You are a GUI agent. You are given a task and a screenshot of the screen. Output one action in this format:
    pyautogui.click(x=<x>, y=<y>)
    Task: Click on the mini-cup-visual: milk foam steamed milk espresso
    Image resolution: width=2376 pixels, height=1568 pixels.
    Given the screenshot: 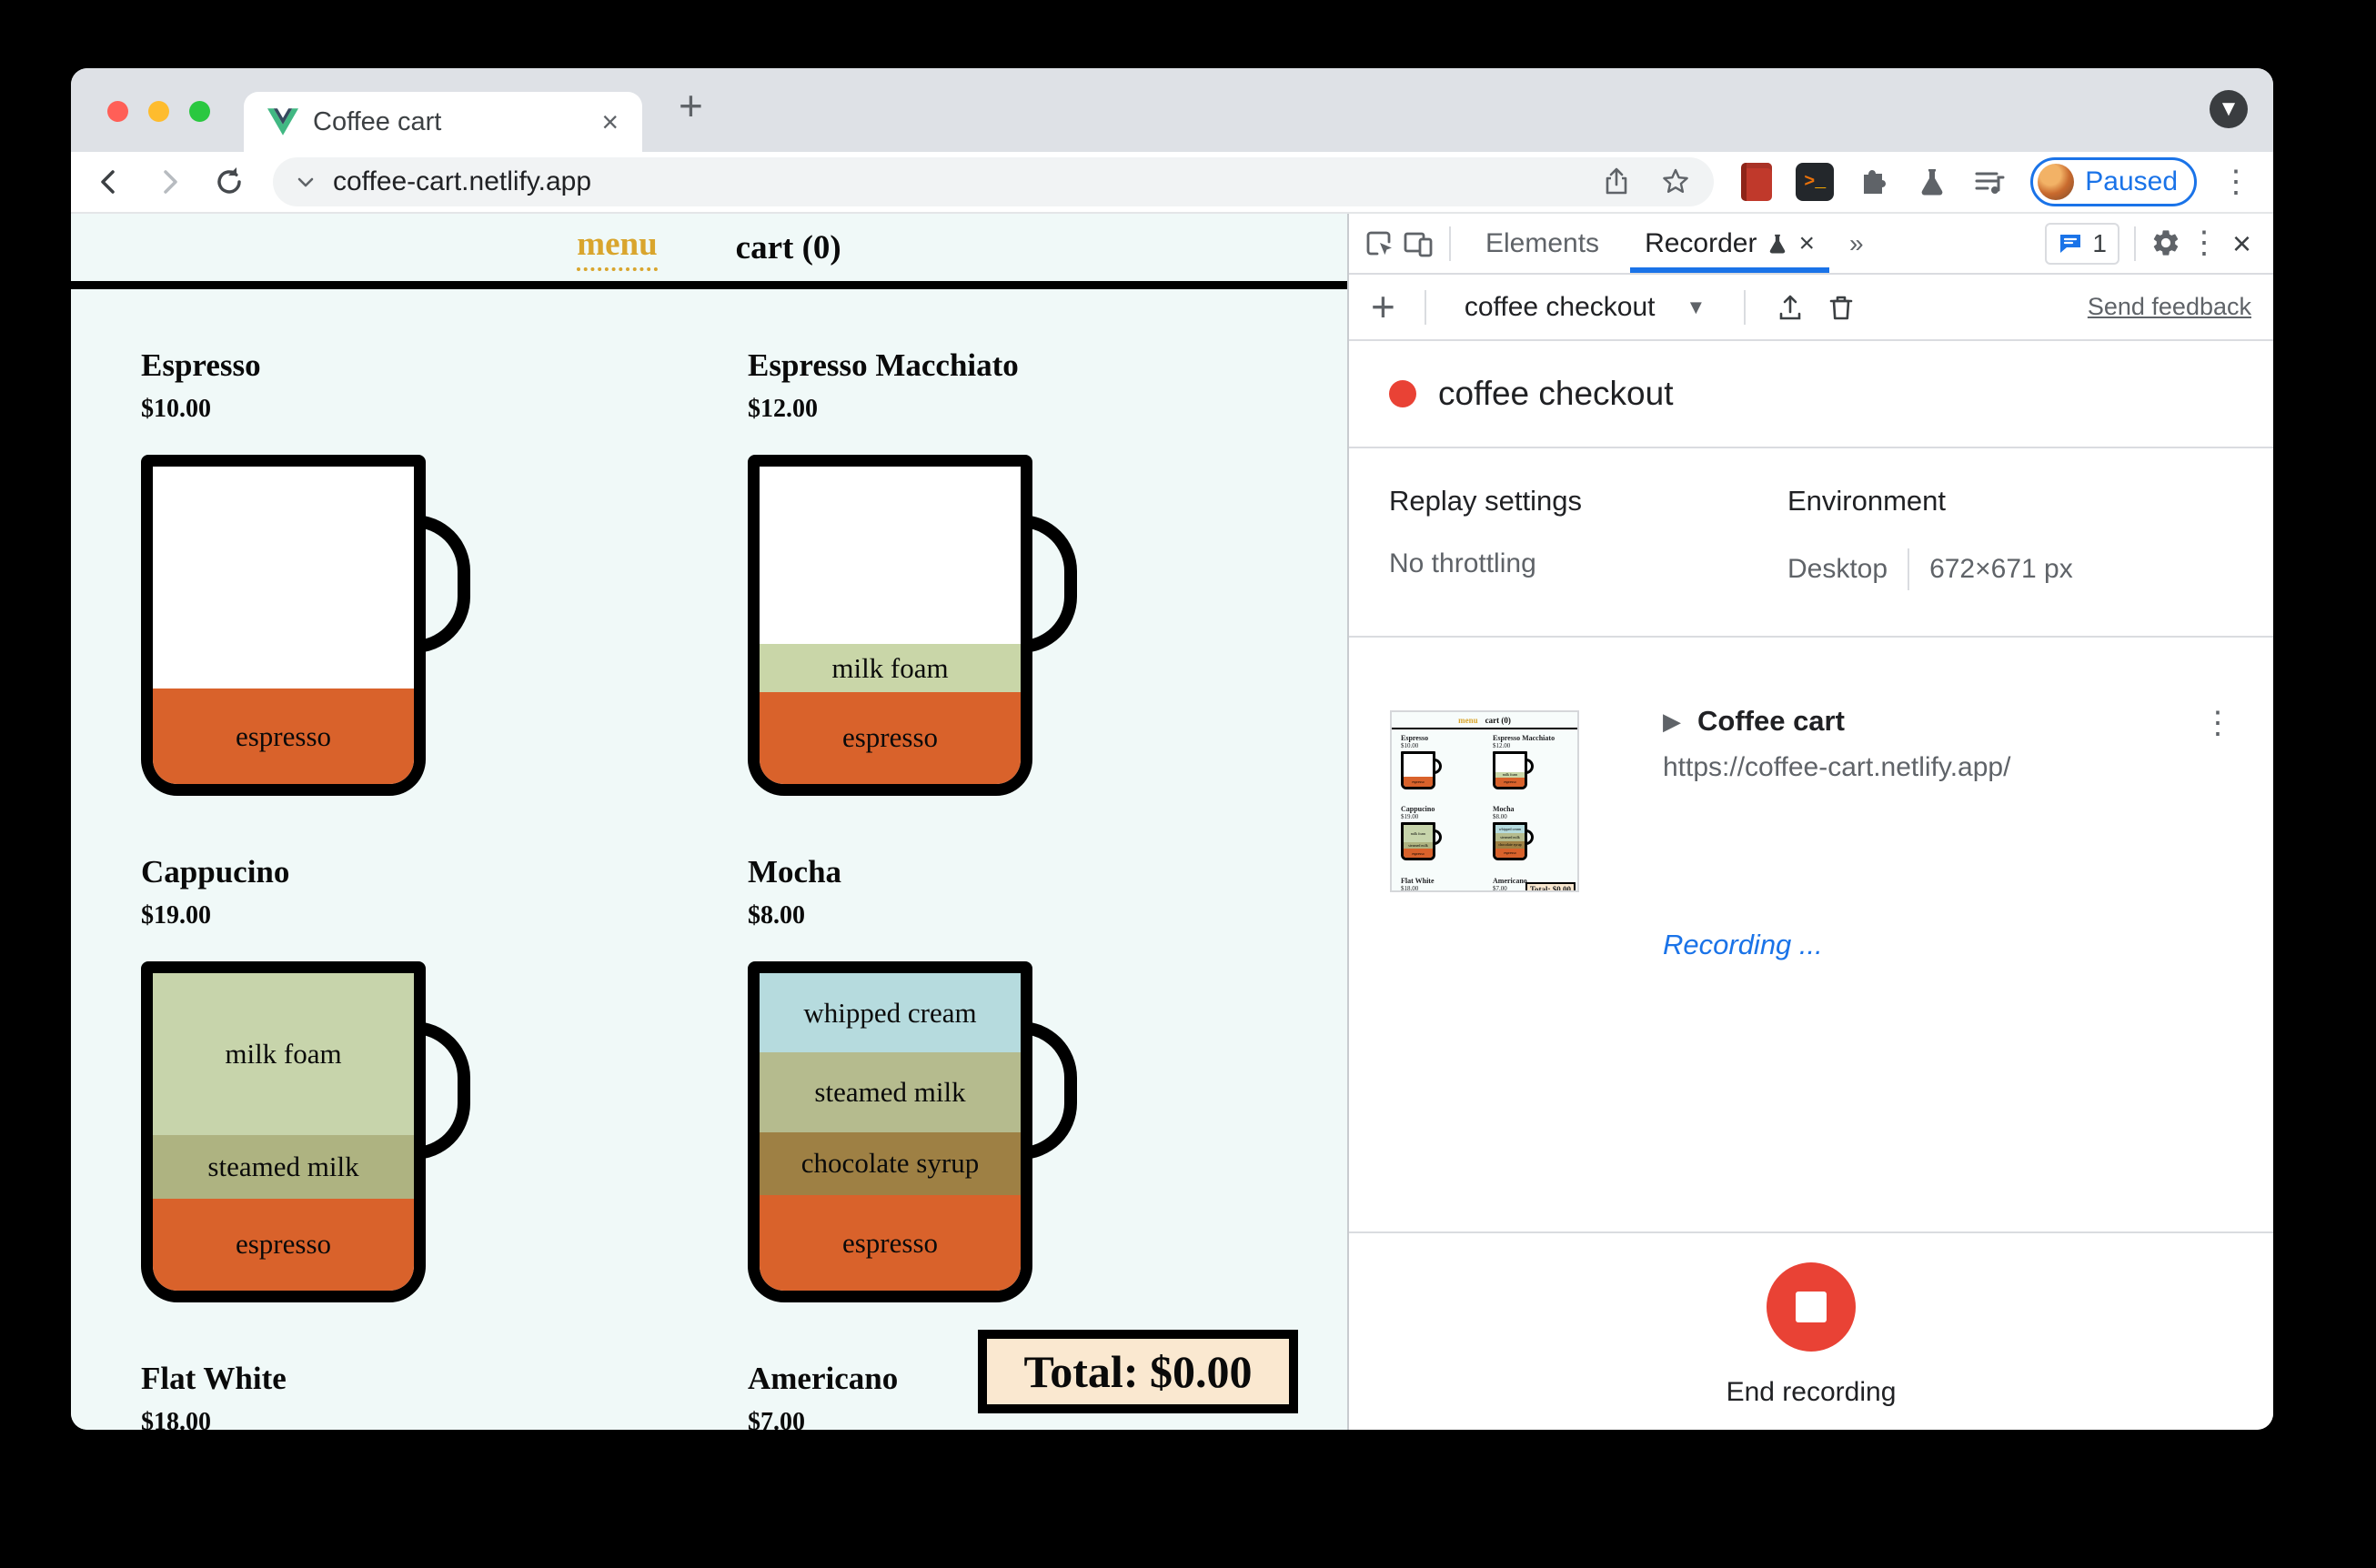 What is the action you would take?
    pyautogui.click(x=1421, y=841)
    